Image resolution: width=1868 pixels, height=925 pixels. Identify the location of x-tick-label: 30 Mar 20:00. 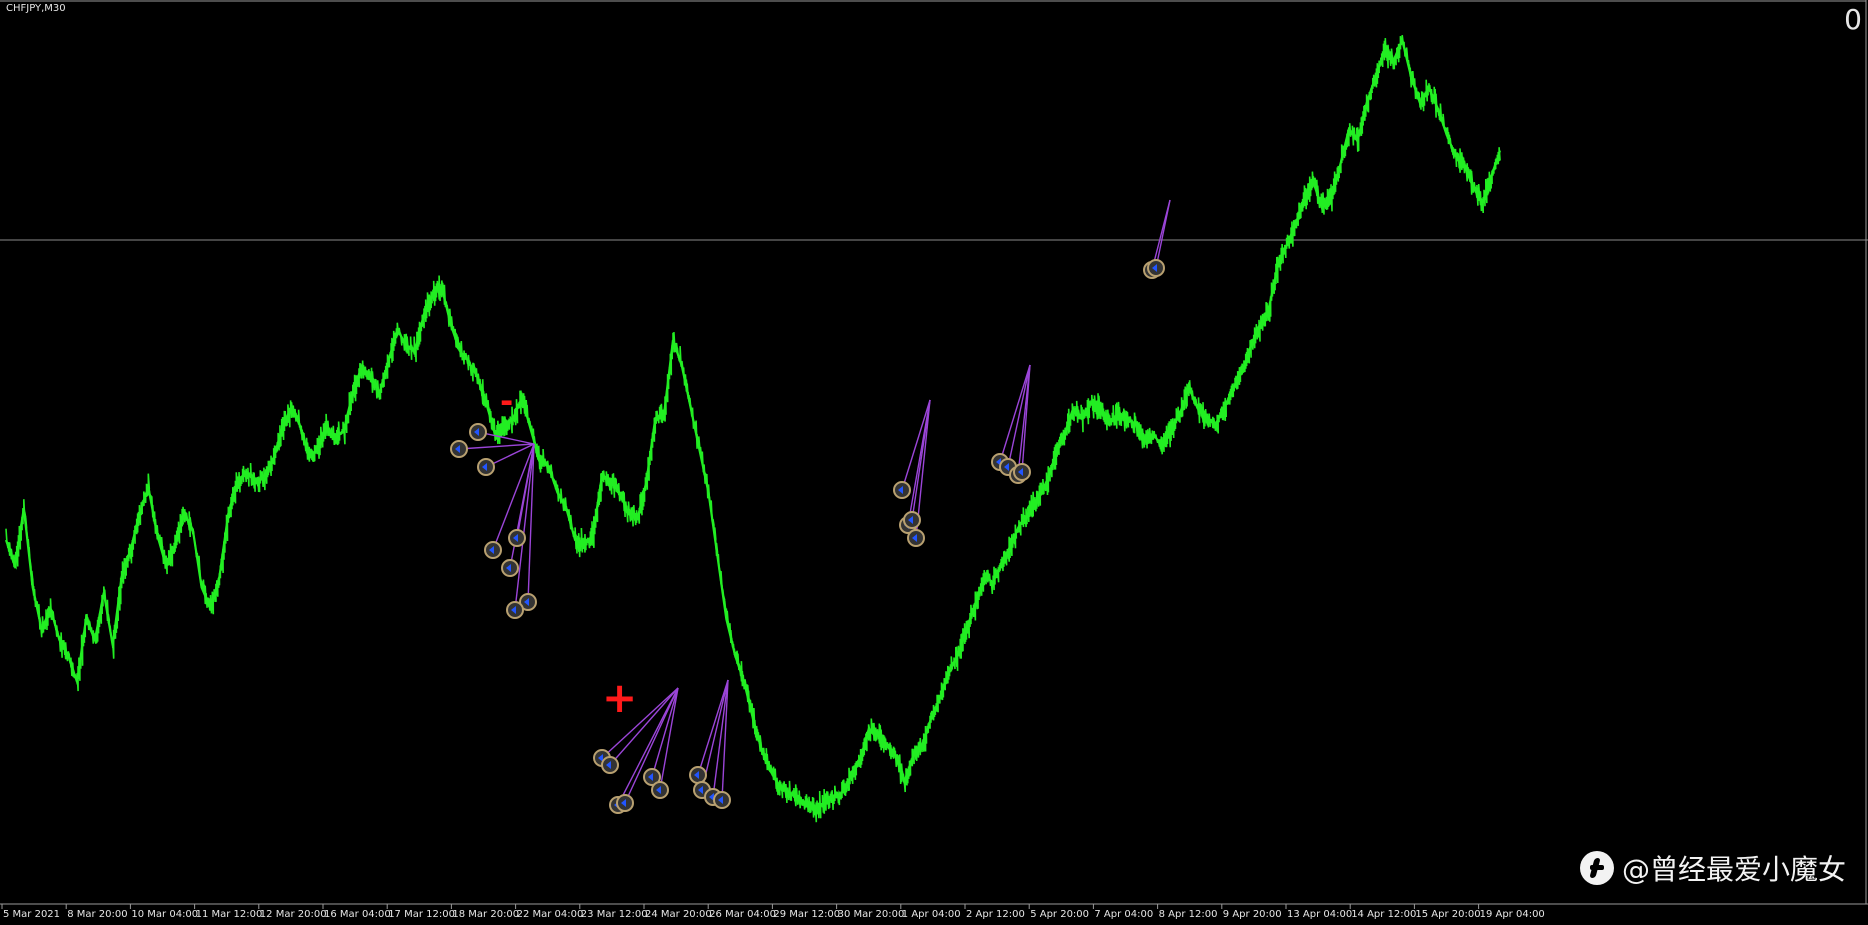
(871, 914).